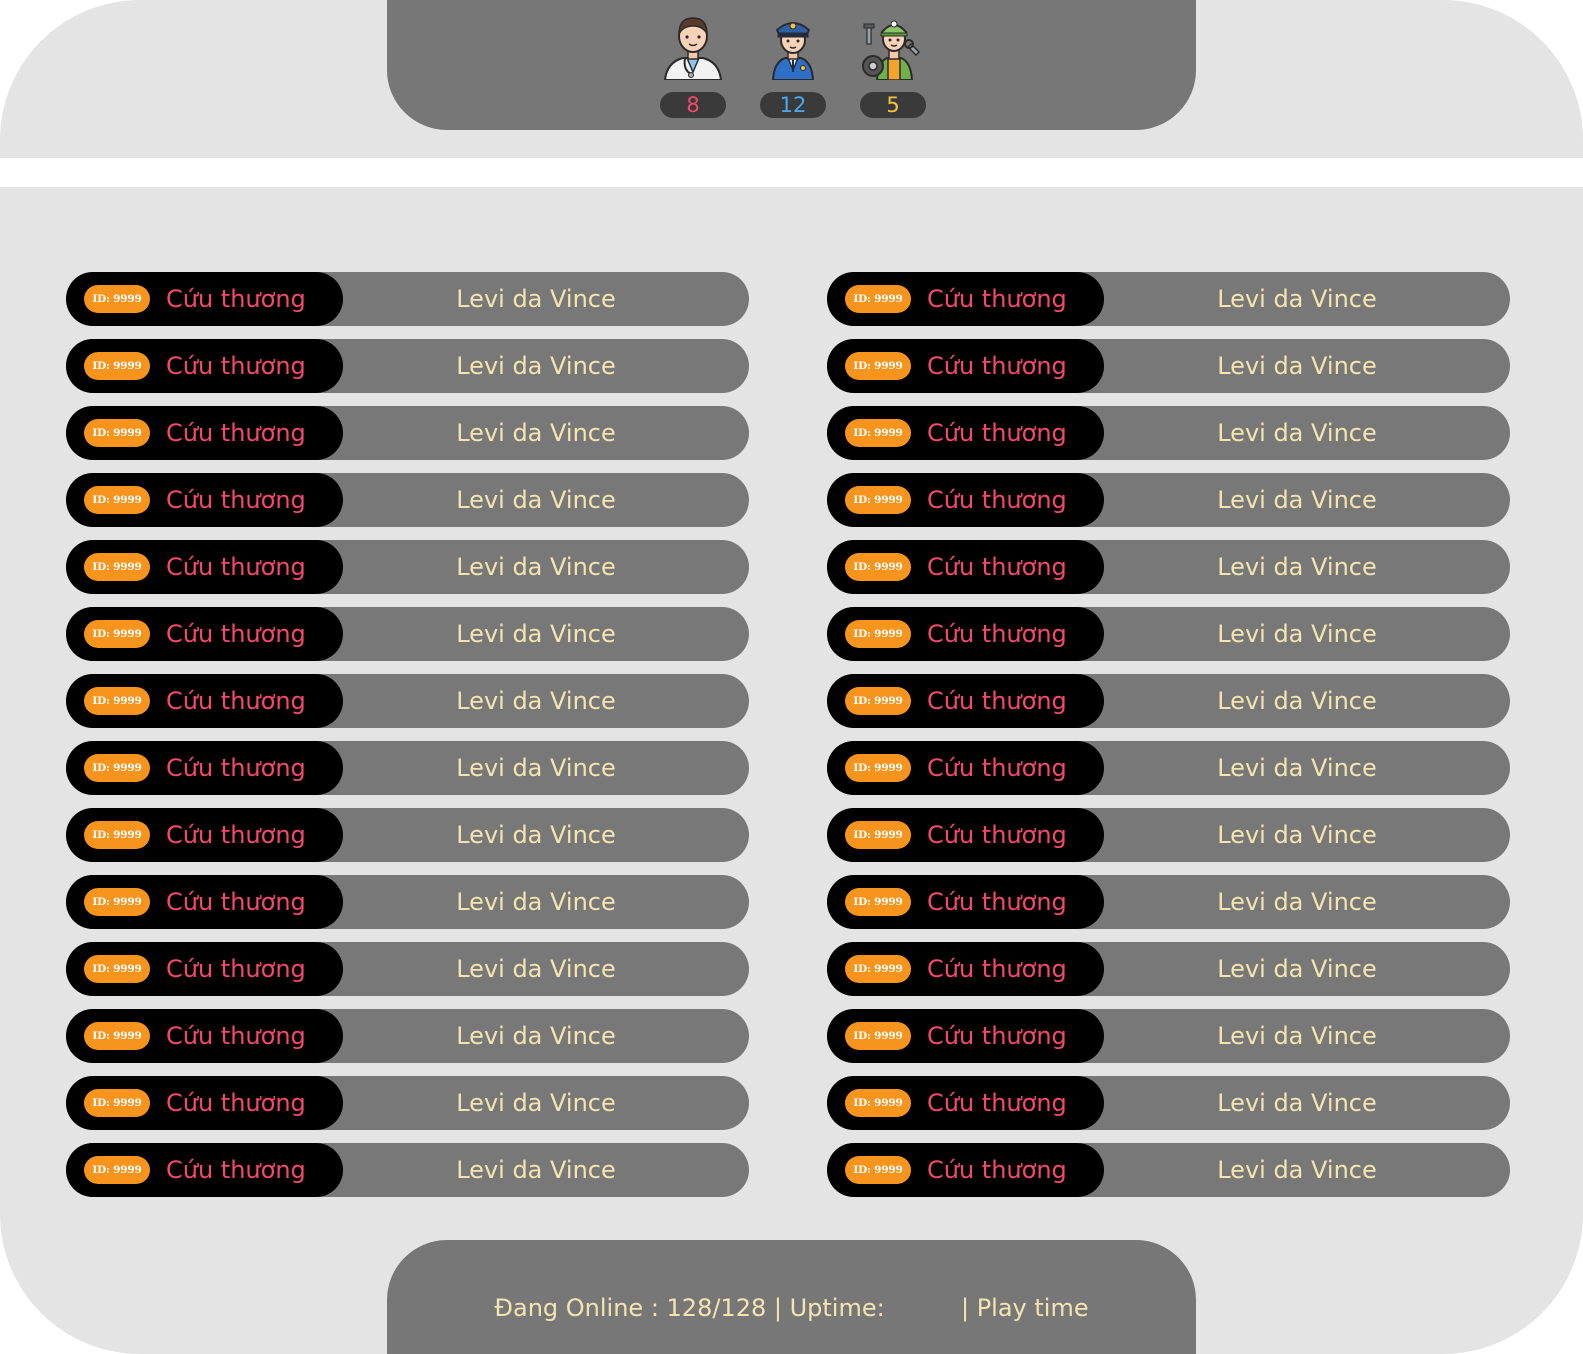  Describe the element at coordinates (693, 47) in the screenshot. I see `doctor-icon` at that location.